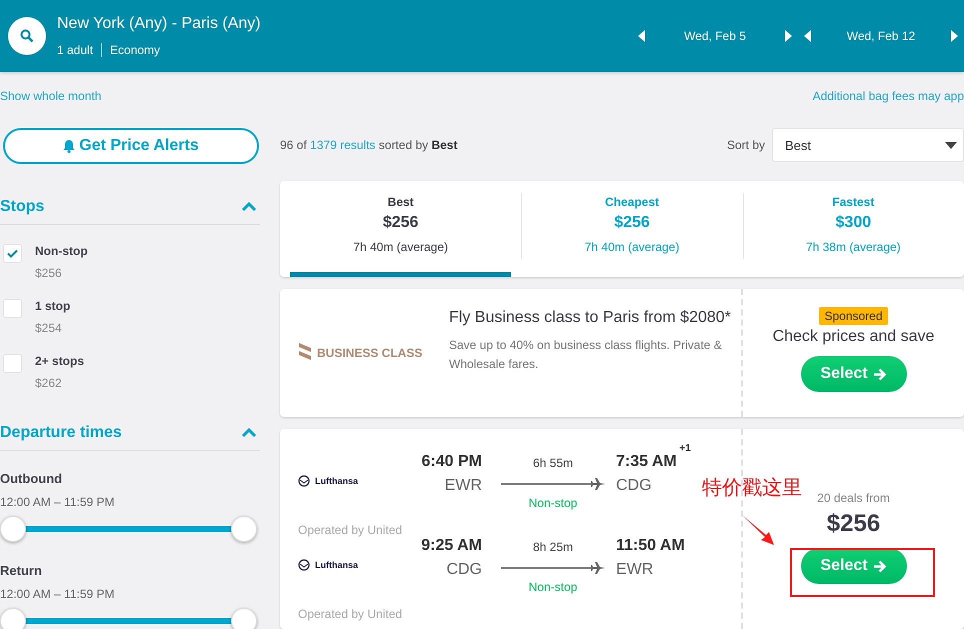  I want to click on results-link: 1379 results, so click(343, 145).